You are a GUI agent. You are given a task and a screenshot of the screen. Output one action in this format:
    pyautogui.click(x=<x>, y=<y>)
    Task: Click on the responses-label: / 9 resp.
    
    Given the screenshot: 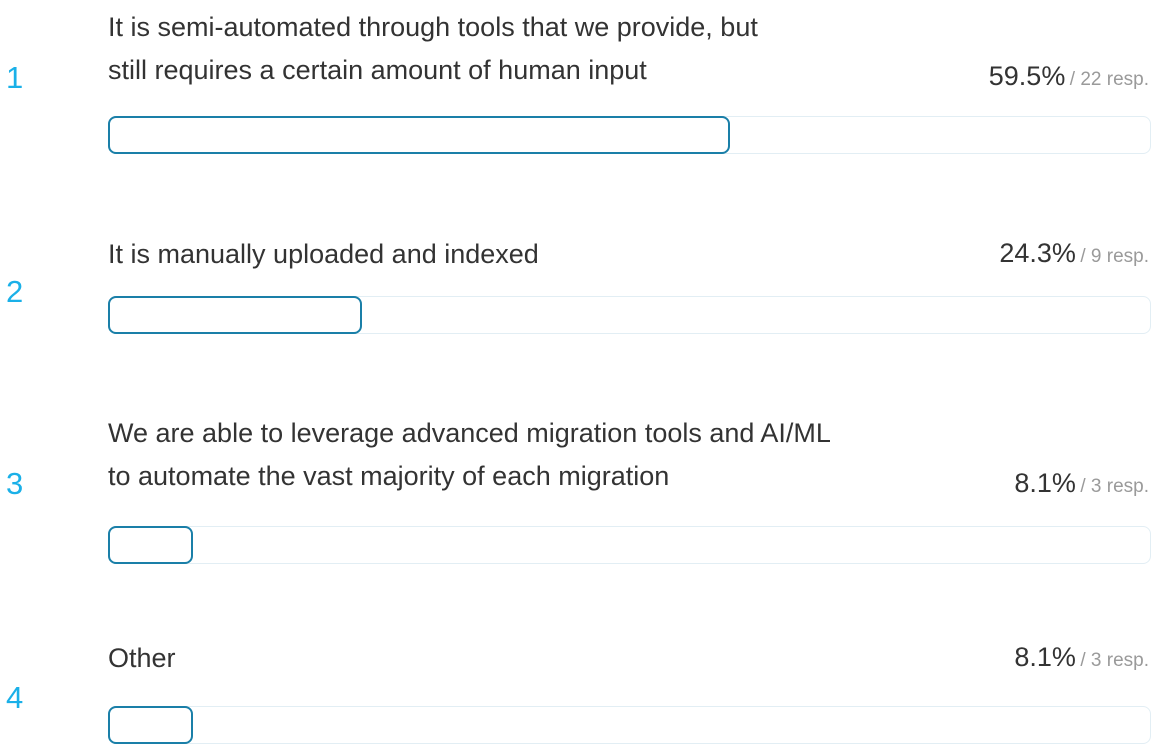 What is the action you would take?
    pyautogui.click(x=1114, y=256)
    